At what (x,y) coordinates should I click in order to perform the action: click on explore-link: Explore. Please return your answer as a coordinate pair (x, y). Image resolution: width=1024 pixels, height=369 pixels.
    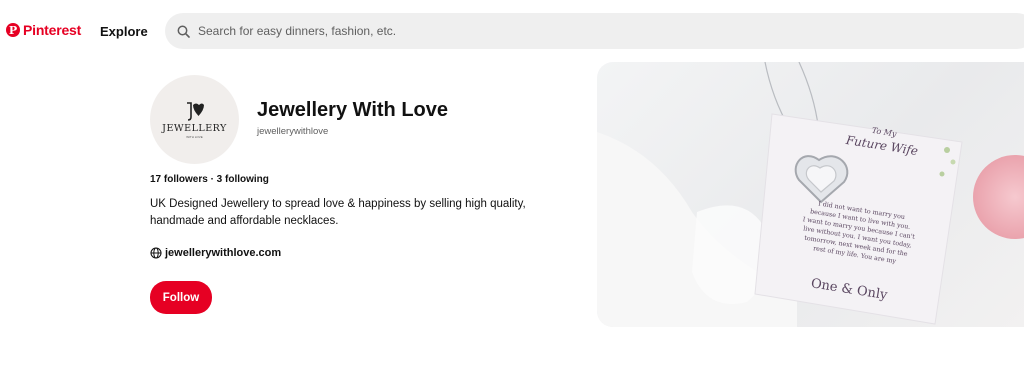
    Looking at the image, I should click on (124, 31).